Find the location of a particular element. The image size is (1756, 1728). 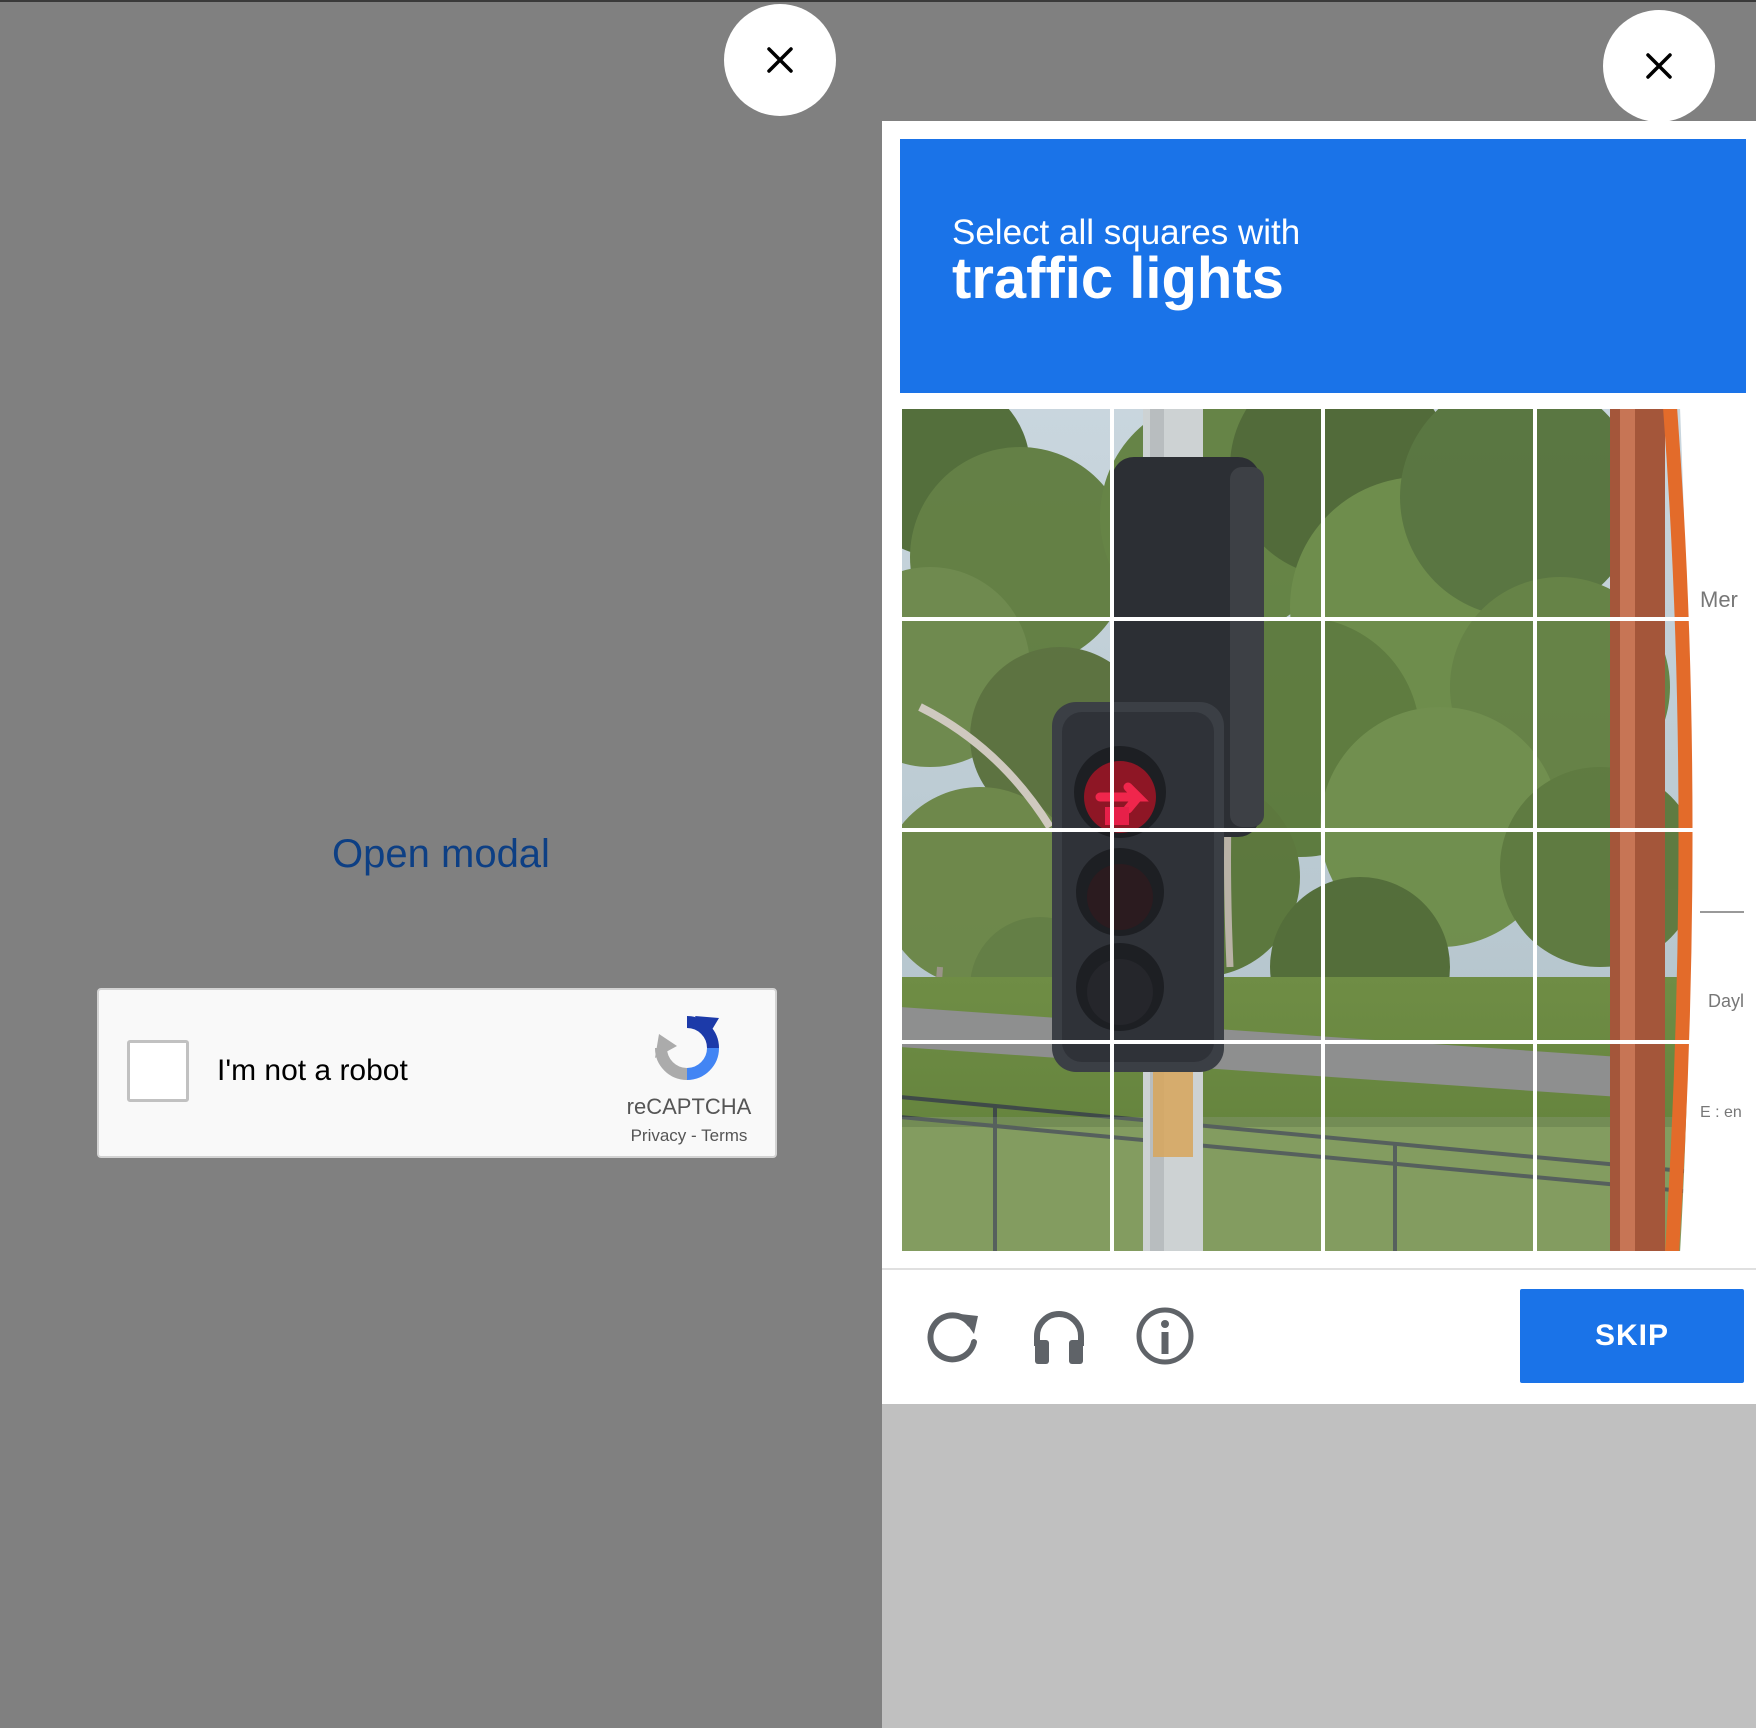

headphones-icon is located at coordinates (1059, 1336).